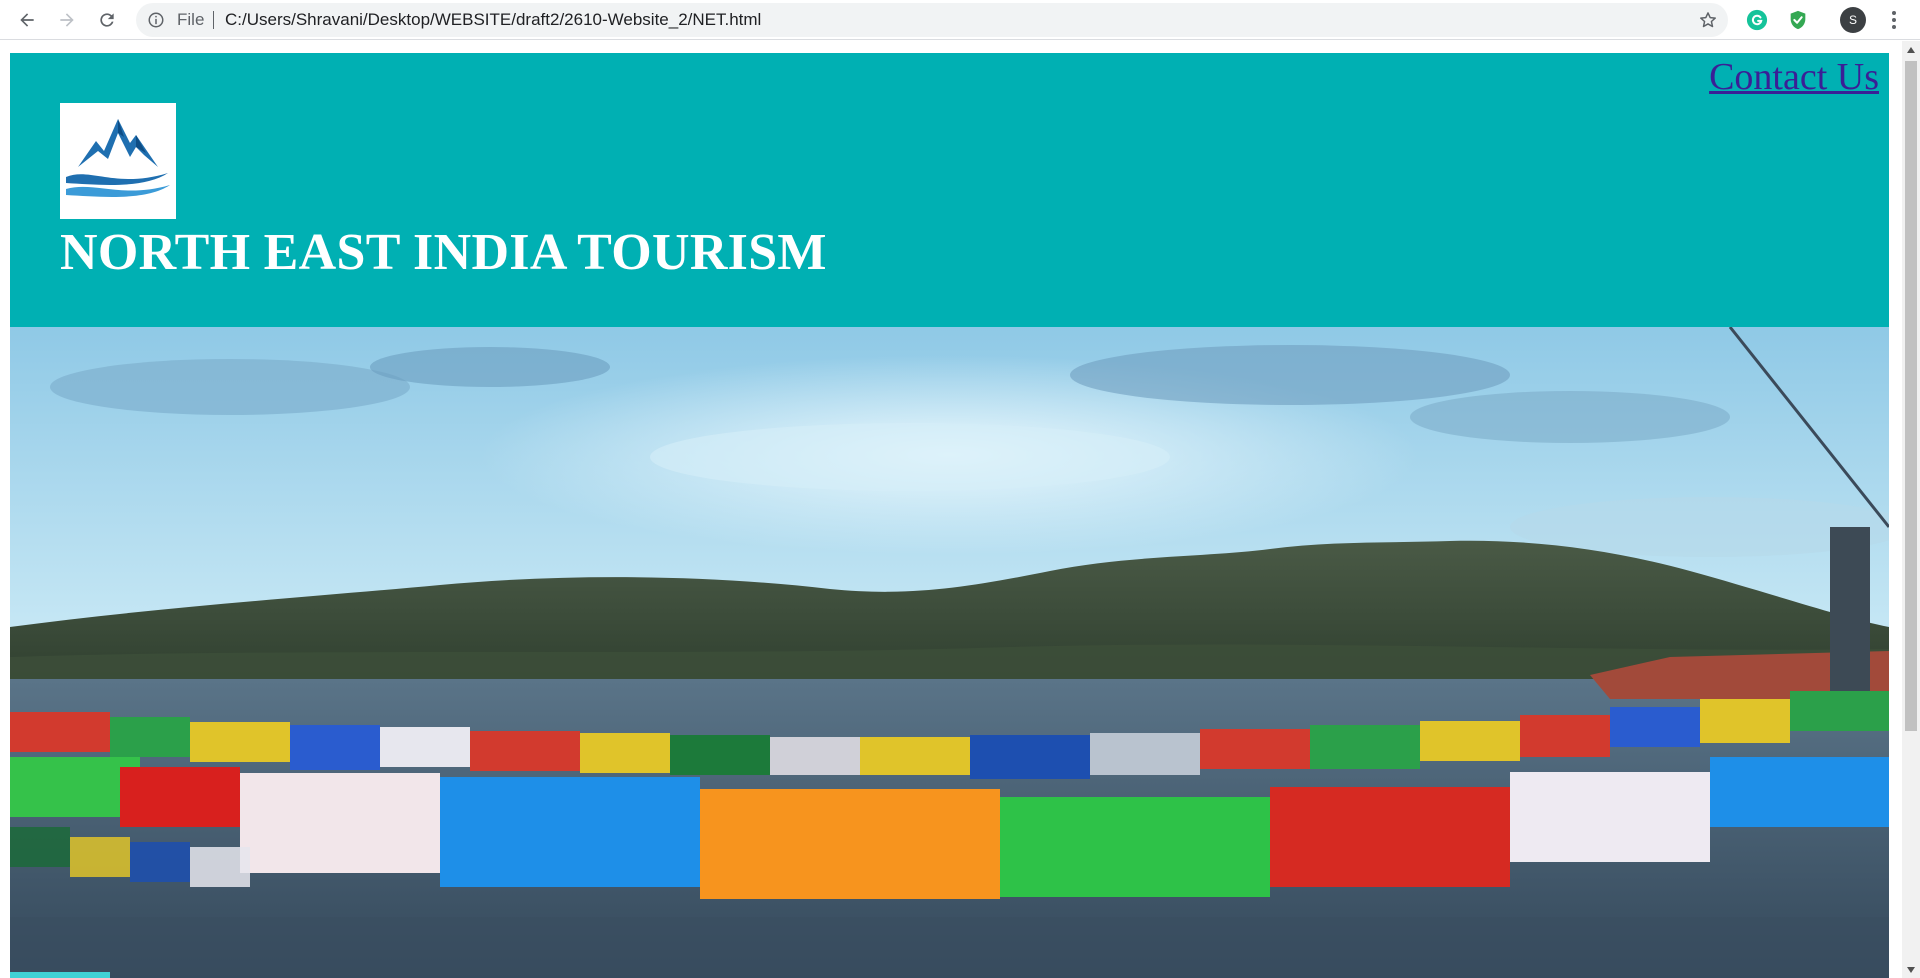 The width and height of the screenshot is (1920, 978). I want to click on forward-arrow-icon, so click(67, 20).